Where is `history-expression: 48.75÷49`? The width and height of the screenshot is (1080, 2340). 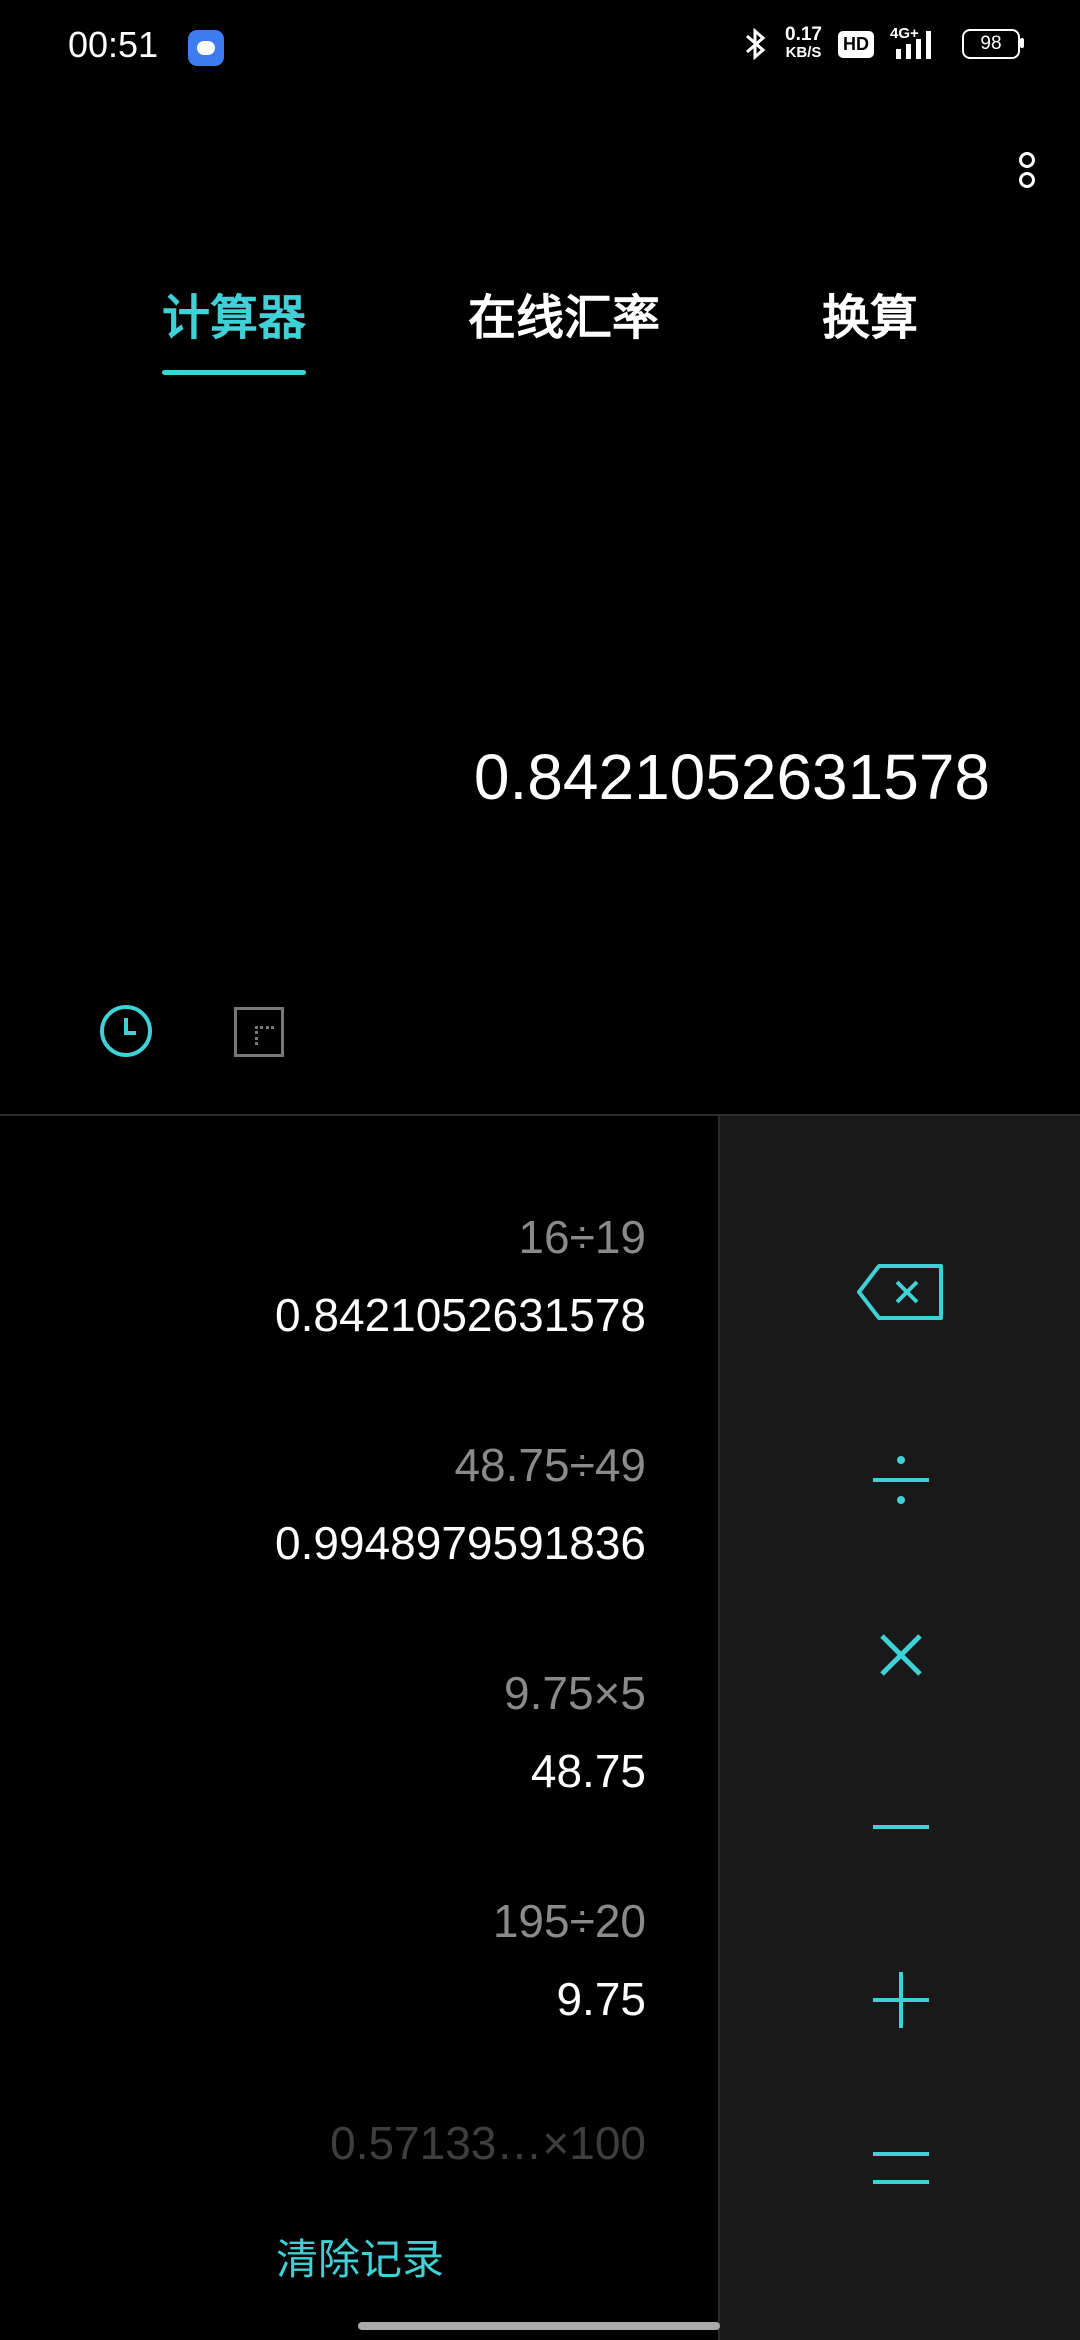 history-expression: 48.75÷49 is located at coordinates (550, 1465).